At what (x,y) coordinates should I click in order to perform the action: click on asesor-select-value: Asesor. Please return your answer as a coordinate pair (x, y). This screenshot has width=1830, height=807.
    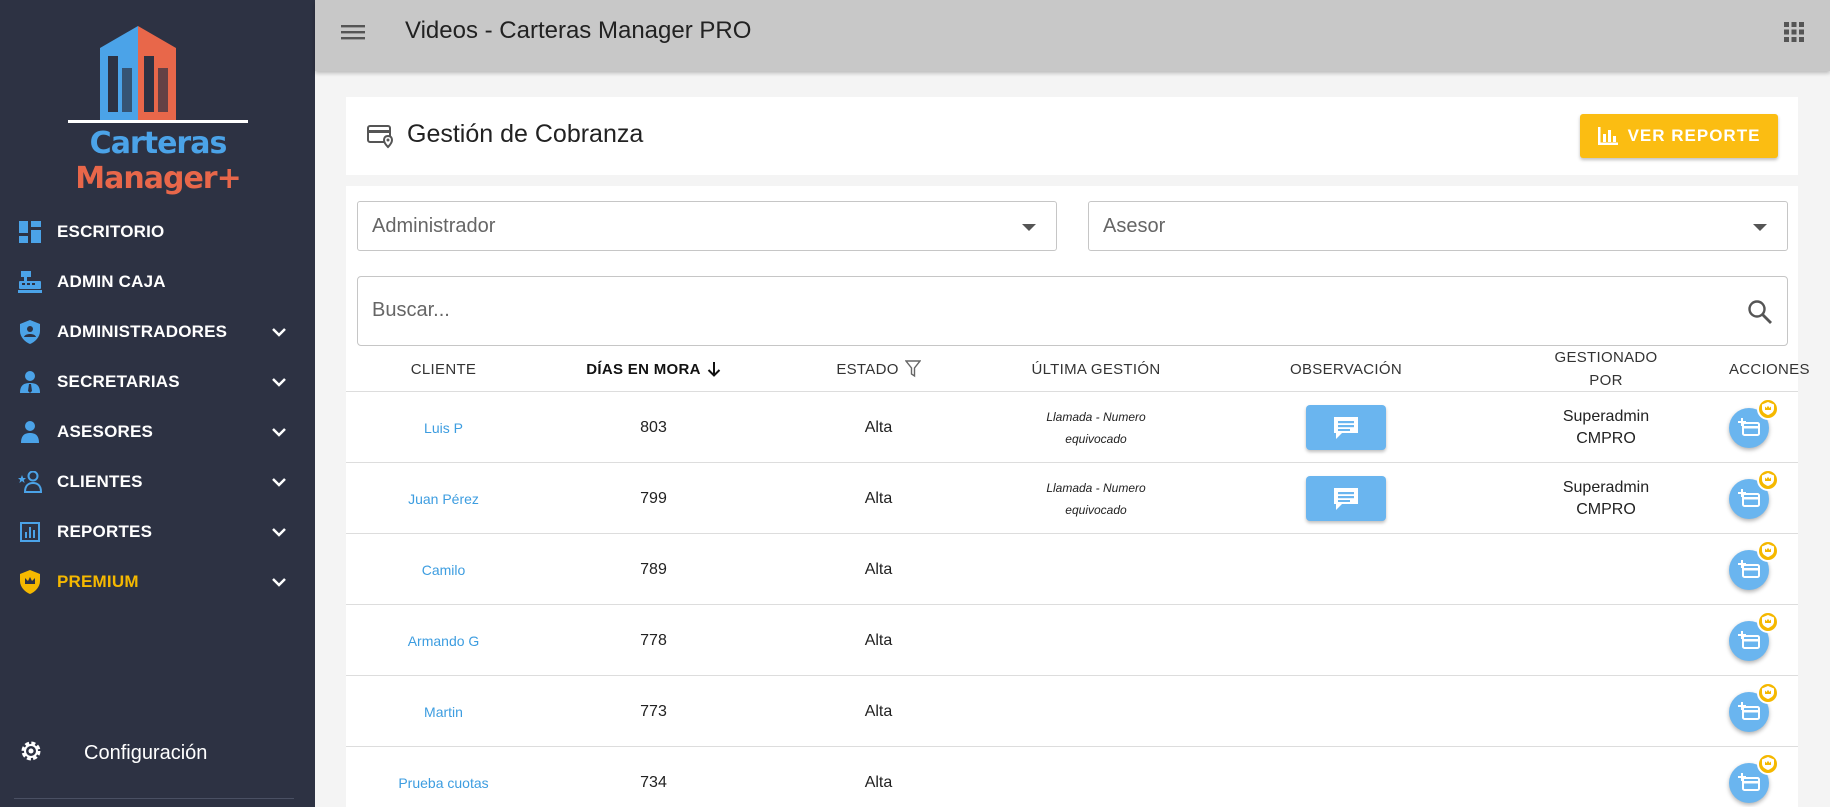
    Looking at the image, I should click on (1134, 226).